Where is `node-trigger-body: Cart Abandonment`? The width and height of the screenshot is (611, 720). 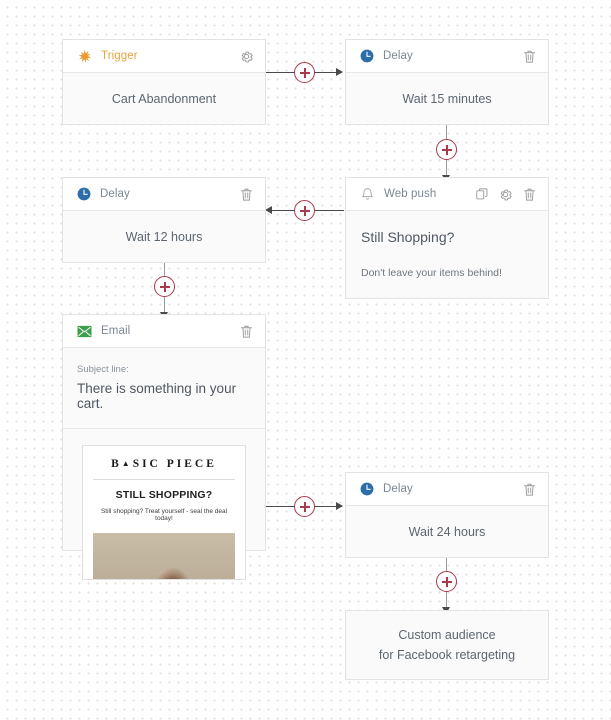
node-trigger-body: Cart Abandonment is located at coordinates (164, 98).